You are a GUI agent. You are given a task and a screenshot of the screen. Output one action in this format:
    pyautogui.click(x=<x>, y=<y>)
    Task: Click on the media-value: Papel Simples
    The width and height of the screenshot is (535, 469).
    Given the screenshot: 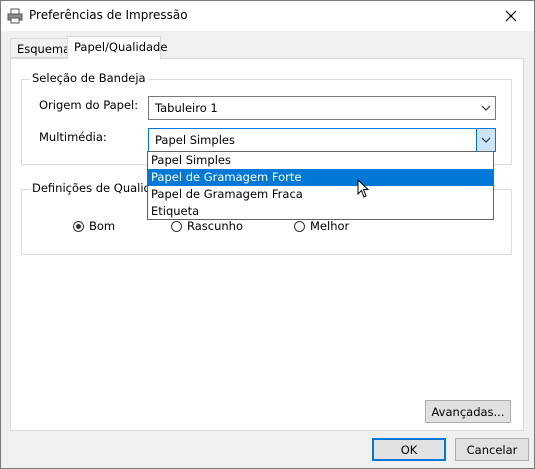 What is the action you would take?
    pyautogui.click(x=195, y=140)
    